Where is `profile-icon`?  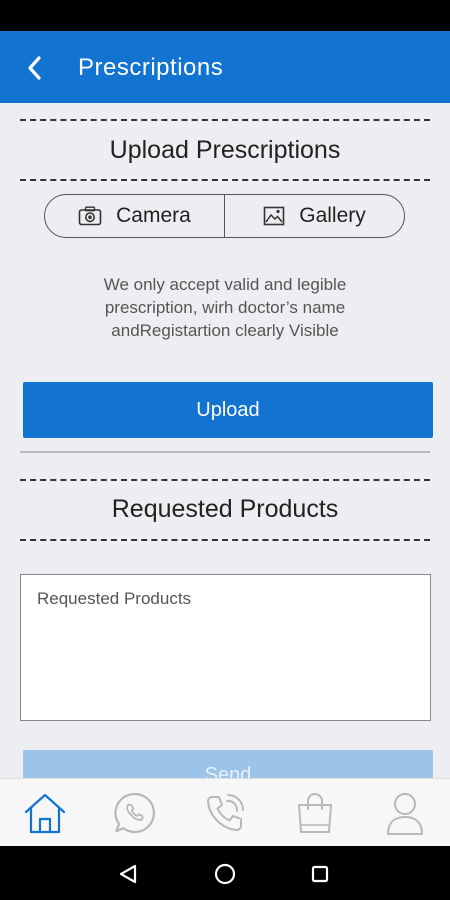
profile-icon is located at coordinates (405, 814).